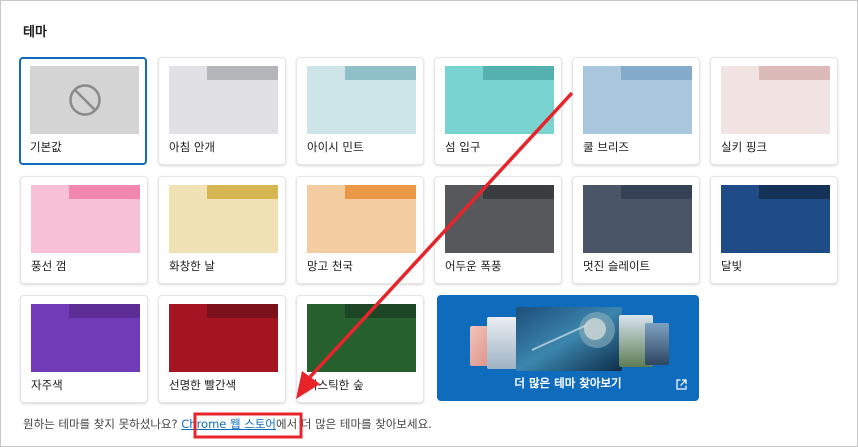 The height and width of the screenshot is (447, 858). I want to click on chrome-web-store-link: Chrome 웹 스토어, so click(228, 424).